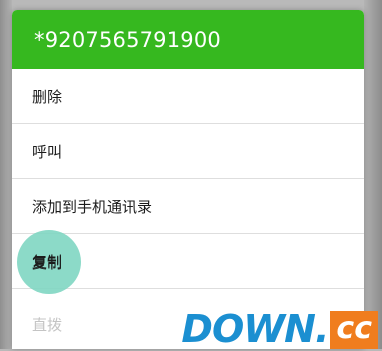 The width and height of the screenshot is (382, 351). Describe the element at coordinates (47, 263) in the screenshot. I see `menu-item-copy-label-overlay: 复制` at that location.